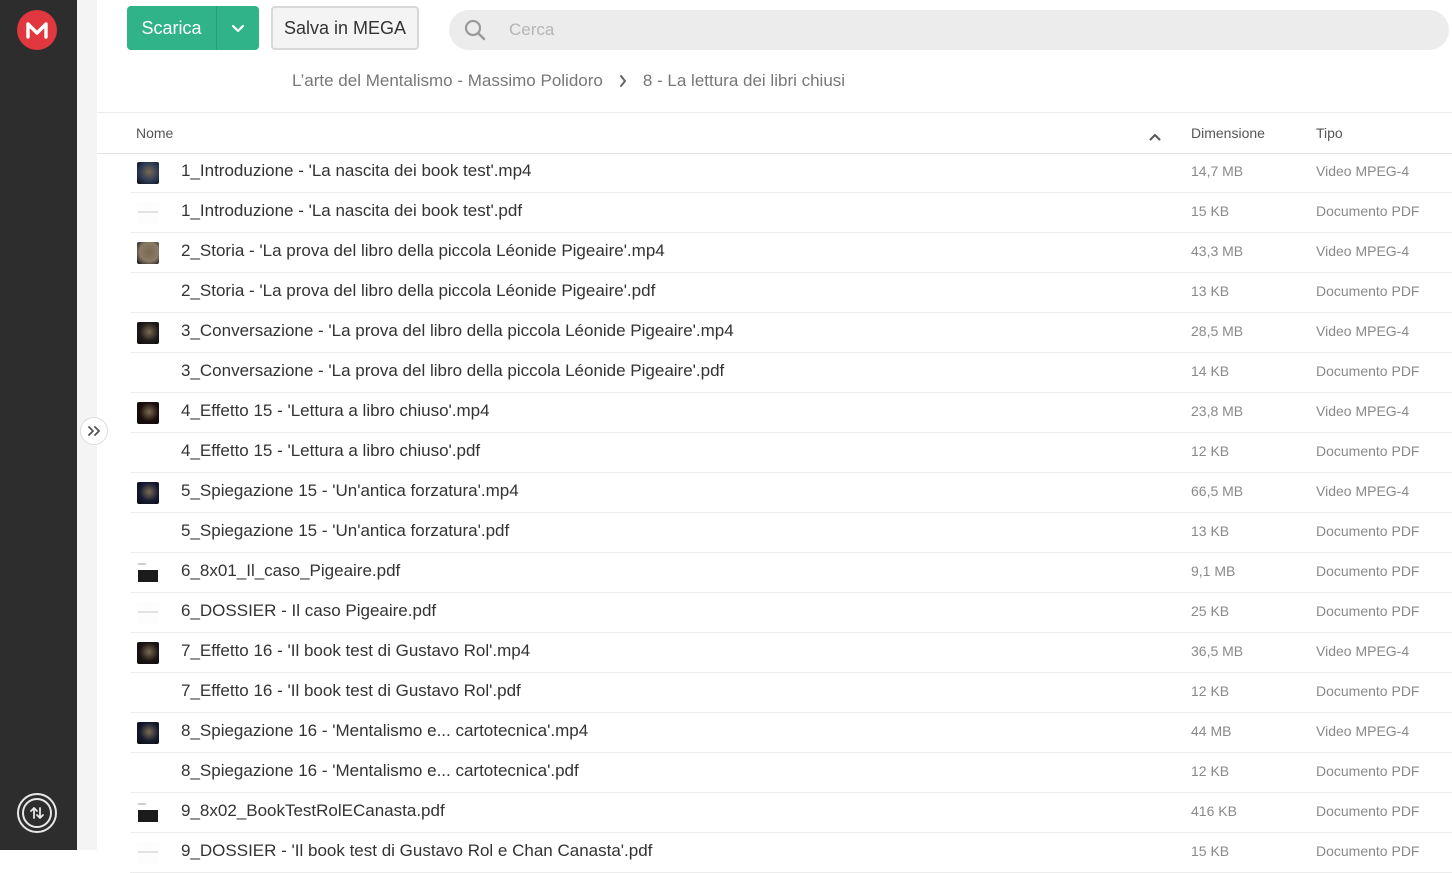 The width and height of the screenshot is (1452, 873). Describe the element at coordinates (1210, 211) in the screenshot. I see `file-size: 15 KB` at that location.